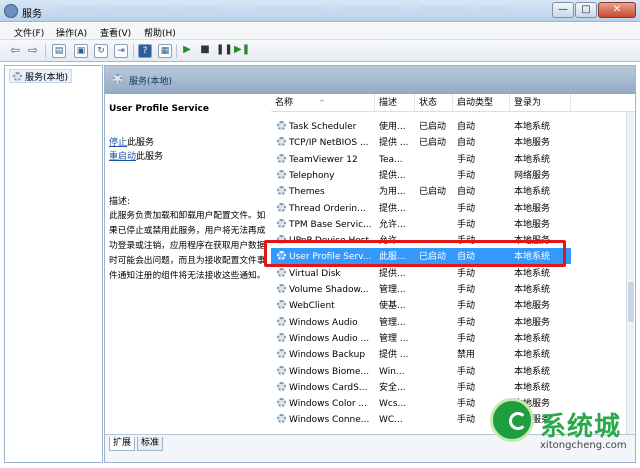 The image size is (640, 468). Describe the element at coordinates (159, 109) in the screenshot. I see `selected-service-name: User Profile Service` at that location.